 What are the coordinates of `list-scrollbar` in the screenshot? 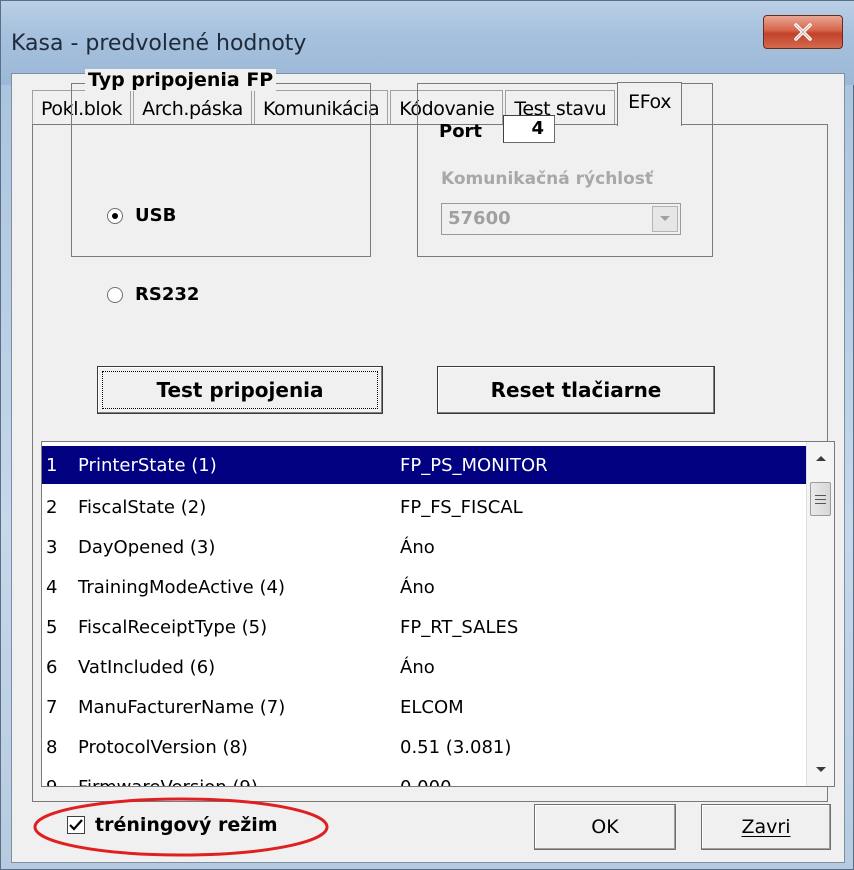 It's located at (820, 614).